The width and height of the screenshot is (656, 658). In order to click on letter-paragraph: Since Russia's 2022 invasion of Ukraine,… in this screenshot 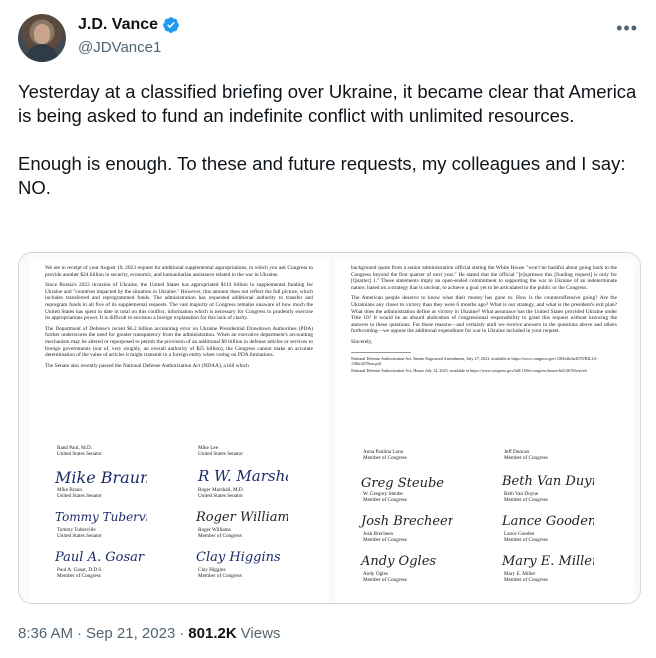, I will do `click(179, 302)`.